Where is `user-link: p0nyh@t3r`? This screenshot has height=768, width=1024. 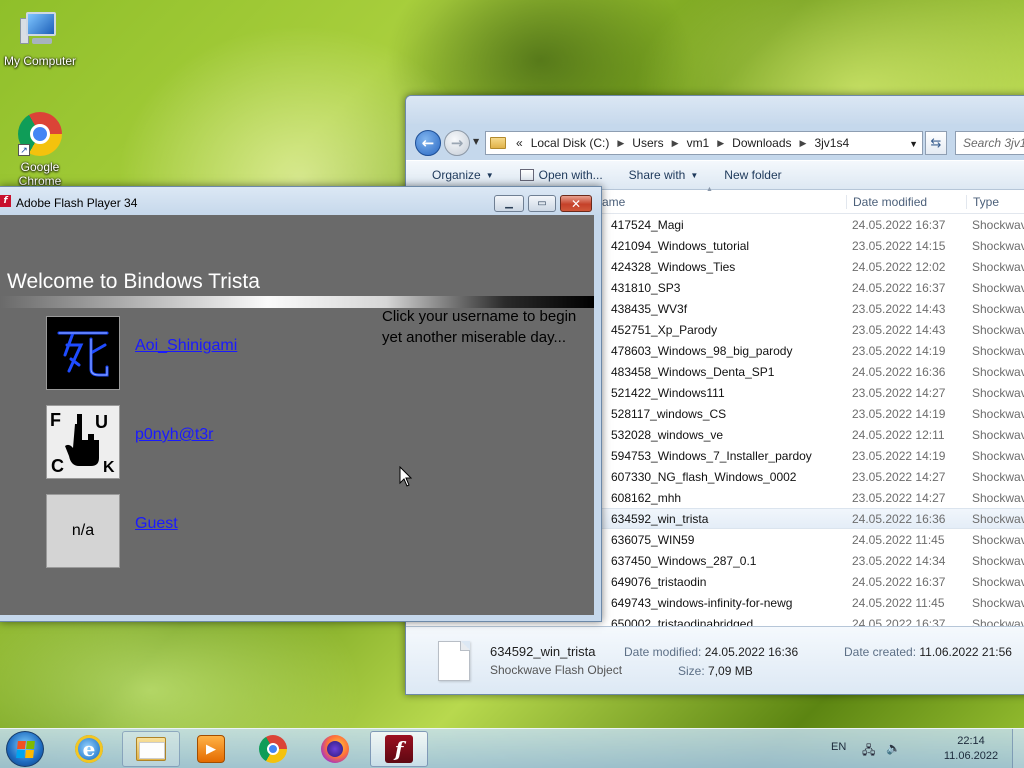
user-link: p0nyh@t3r is located at coordinates (174, 435).